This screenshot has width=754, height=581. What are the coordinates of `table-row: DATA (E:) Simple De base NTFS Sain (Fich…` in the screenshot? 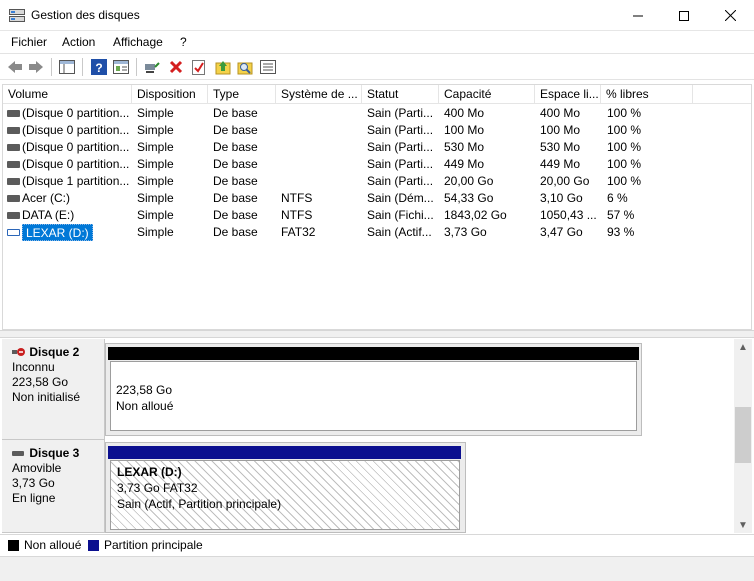 It's located at (377, 215).